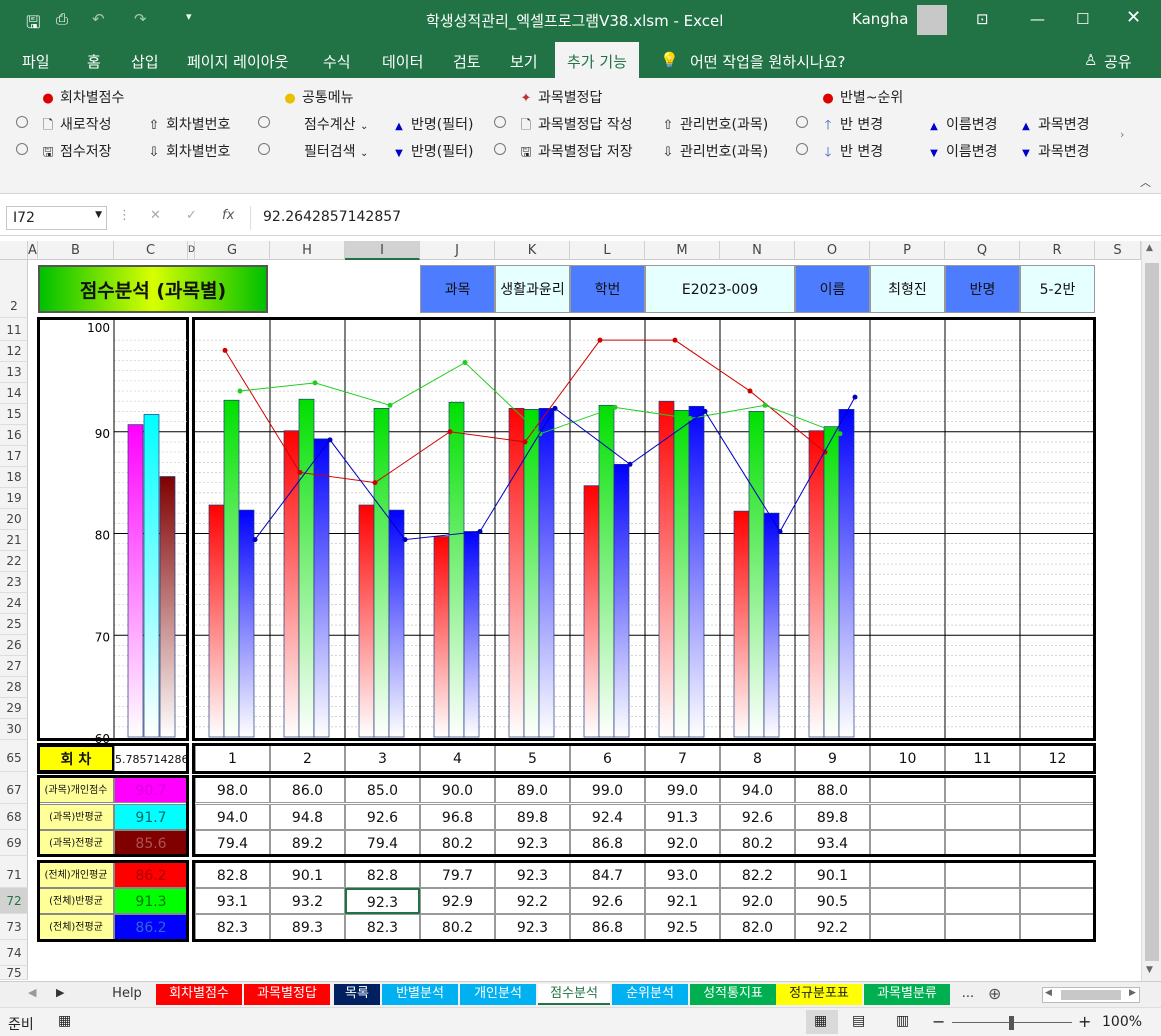  I want to click on zoom-in-icon: +, so click(1084, 1021).